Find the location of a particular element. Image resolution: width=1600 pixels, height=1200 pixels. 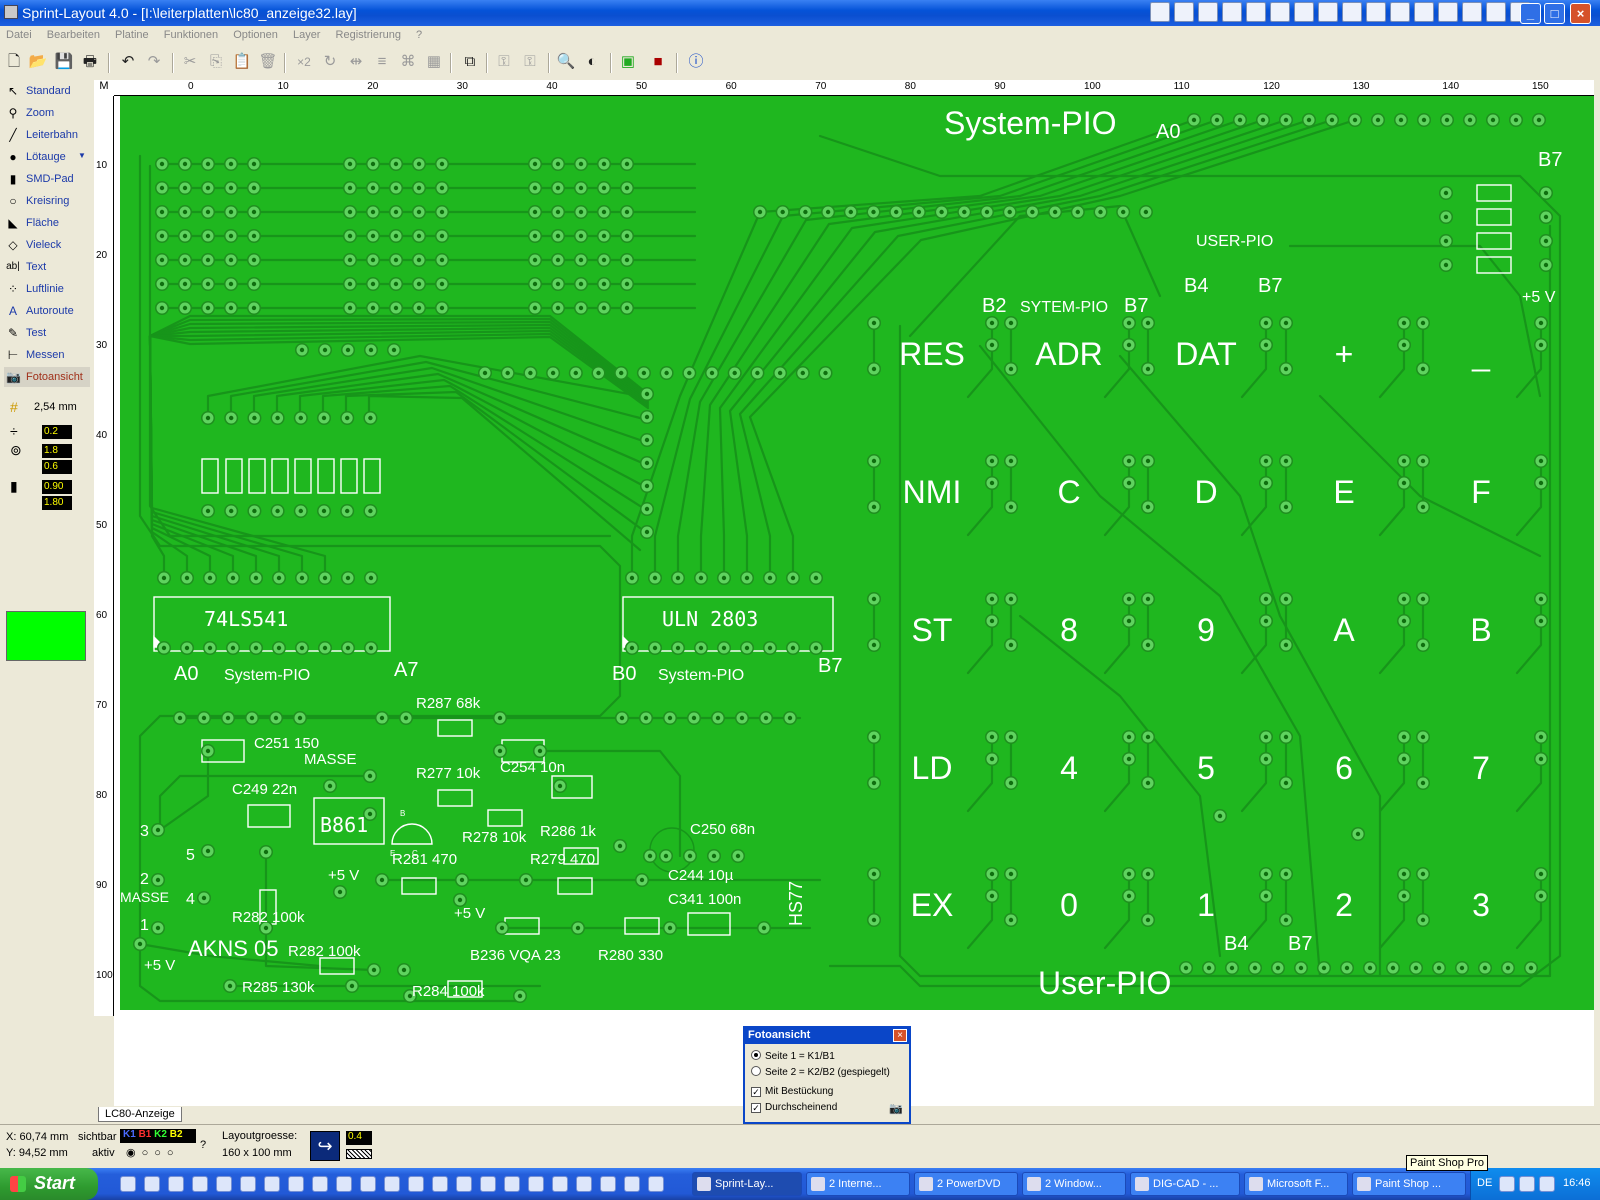

tray-icon is located at coordinates (1547, 1184).